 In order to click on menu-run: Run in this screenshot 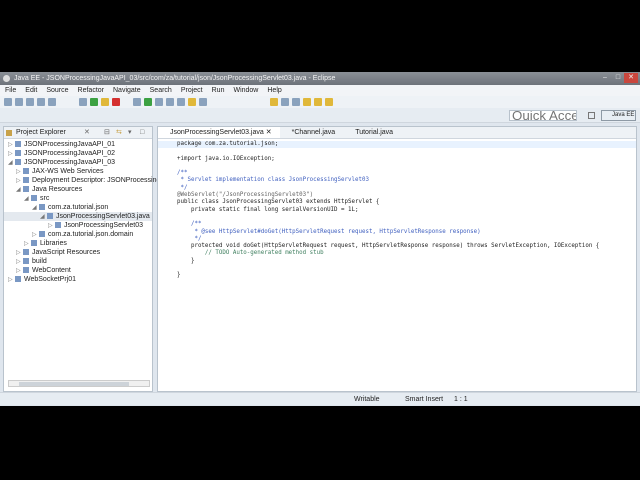, I will do `click(218, 90)`.